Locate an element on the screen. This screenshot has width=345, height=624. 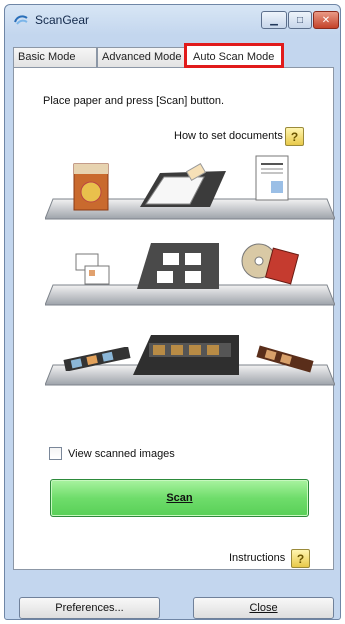
how-to-help-button: ? is located at coordinates (294, 136).